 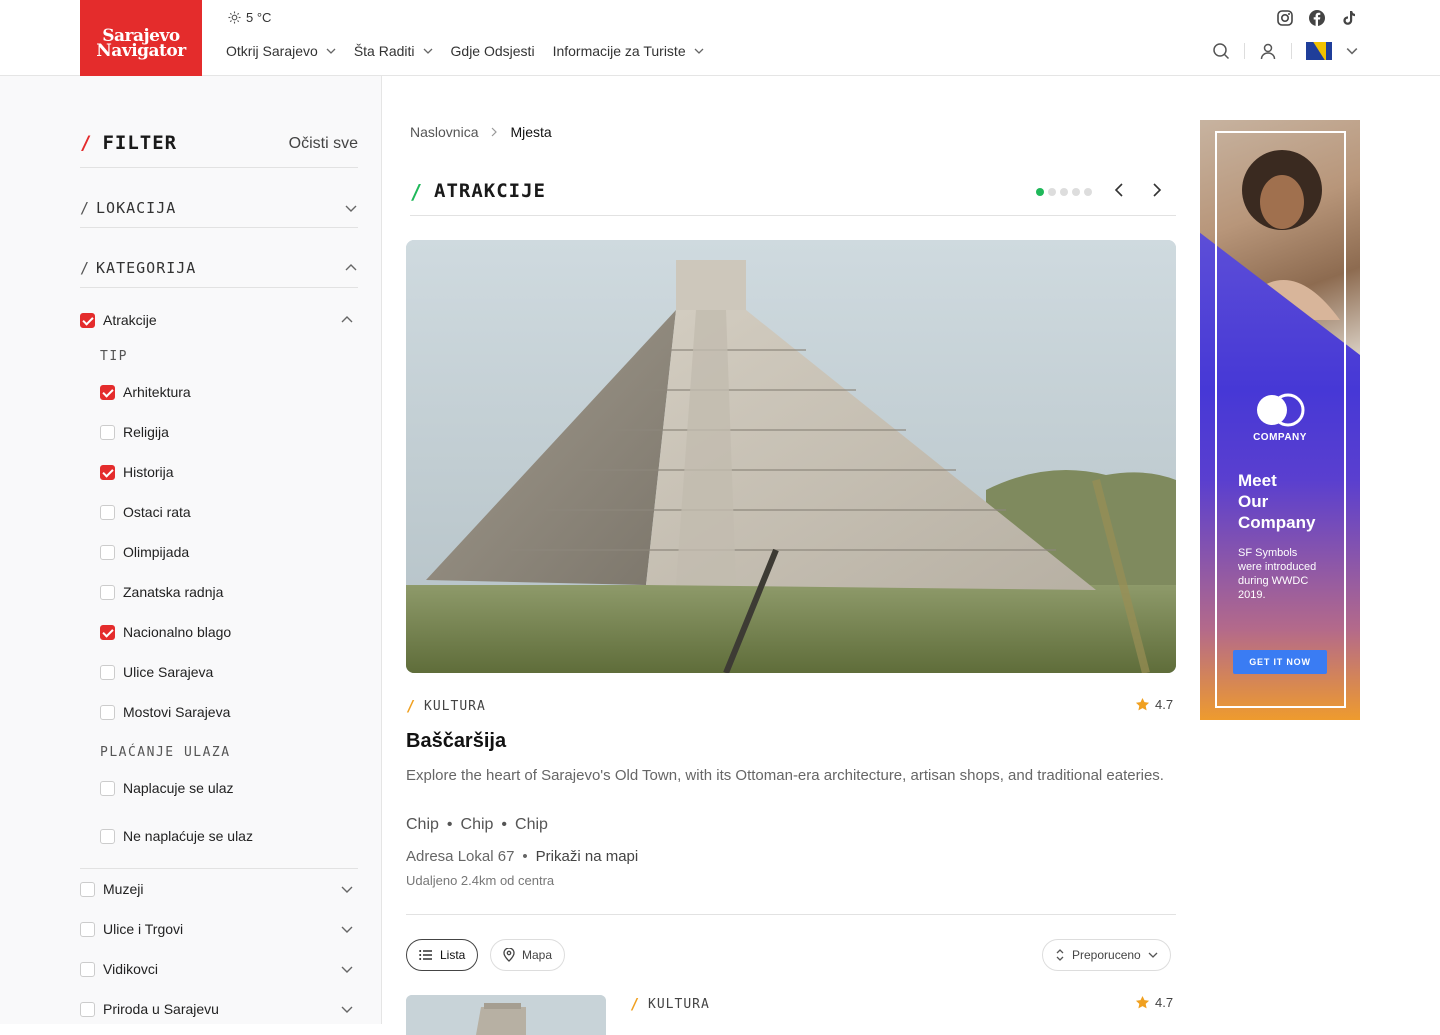 What do you see at coordinates (323, 144) in the screenshot?
I see `clear-all-button: Očisti sve` at bounding box center [323, 144].